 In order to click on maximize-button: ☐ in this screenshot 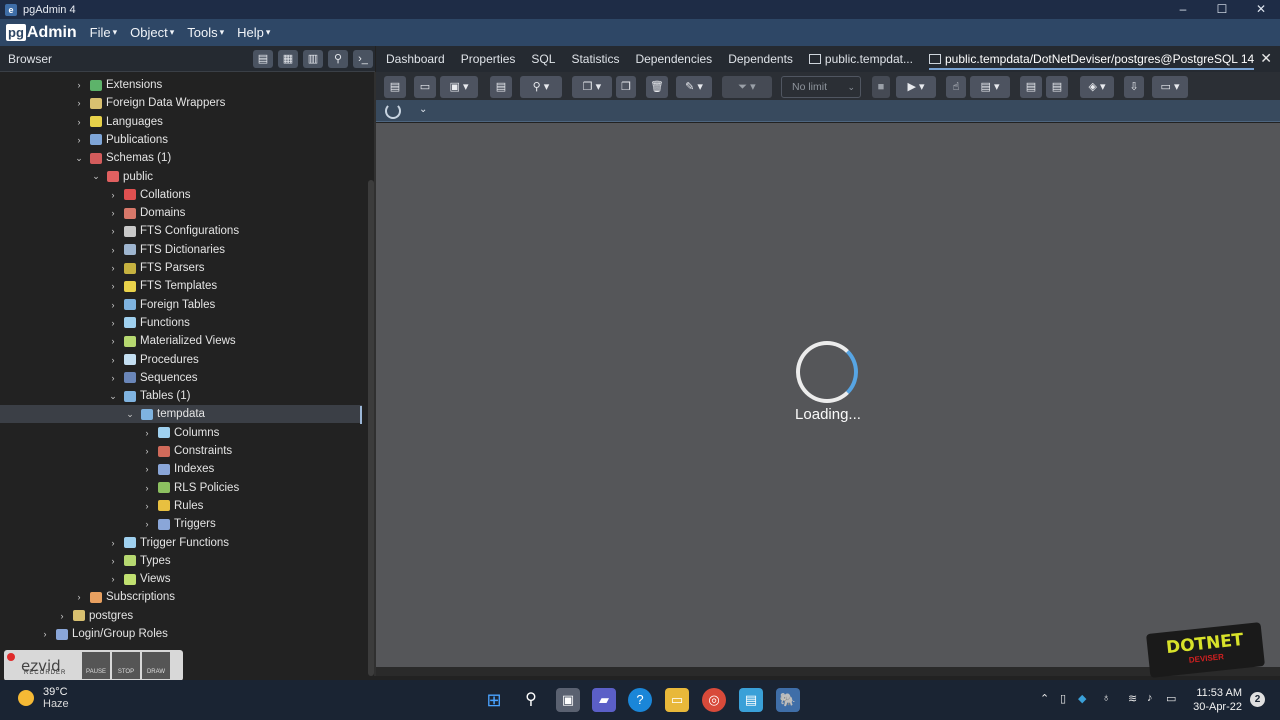, I will do `click(1222, 9)`.